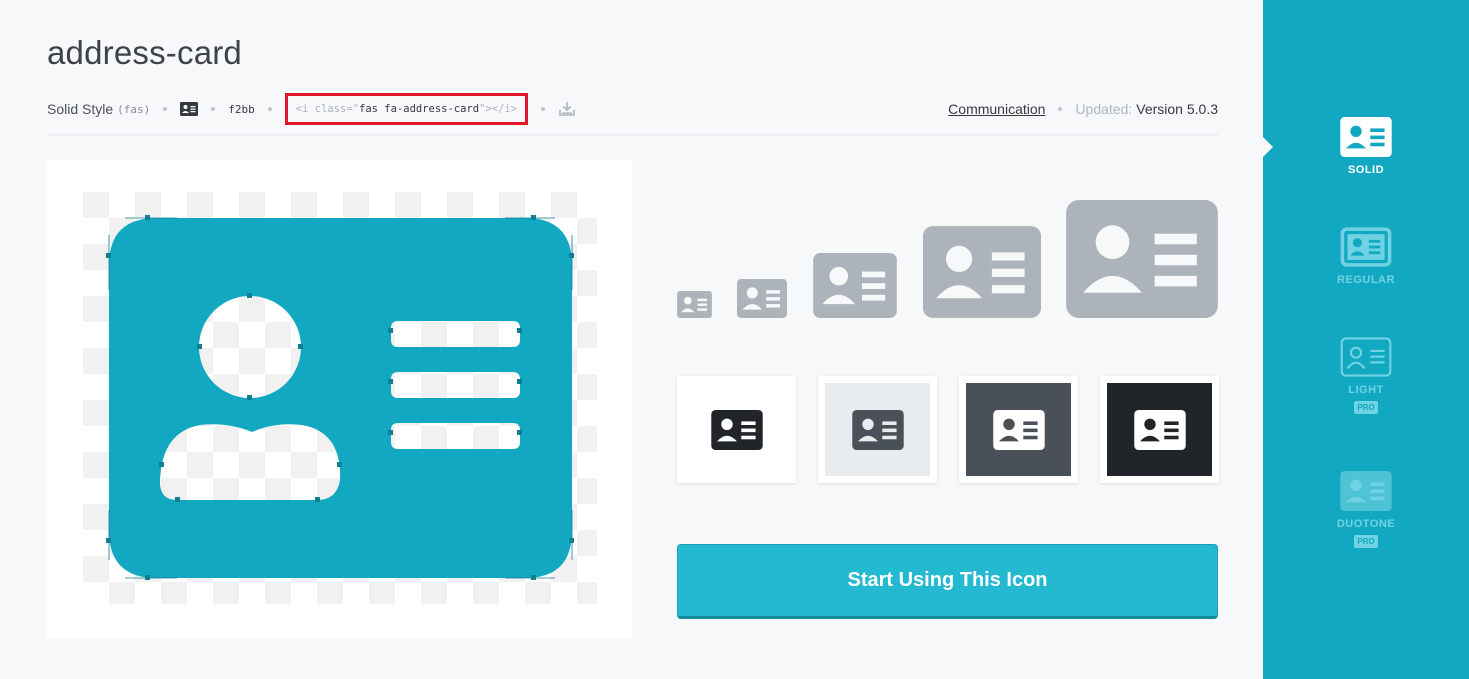  I want to click on category-link: Communication, so click(996, 109).